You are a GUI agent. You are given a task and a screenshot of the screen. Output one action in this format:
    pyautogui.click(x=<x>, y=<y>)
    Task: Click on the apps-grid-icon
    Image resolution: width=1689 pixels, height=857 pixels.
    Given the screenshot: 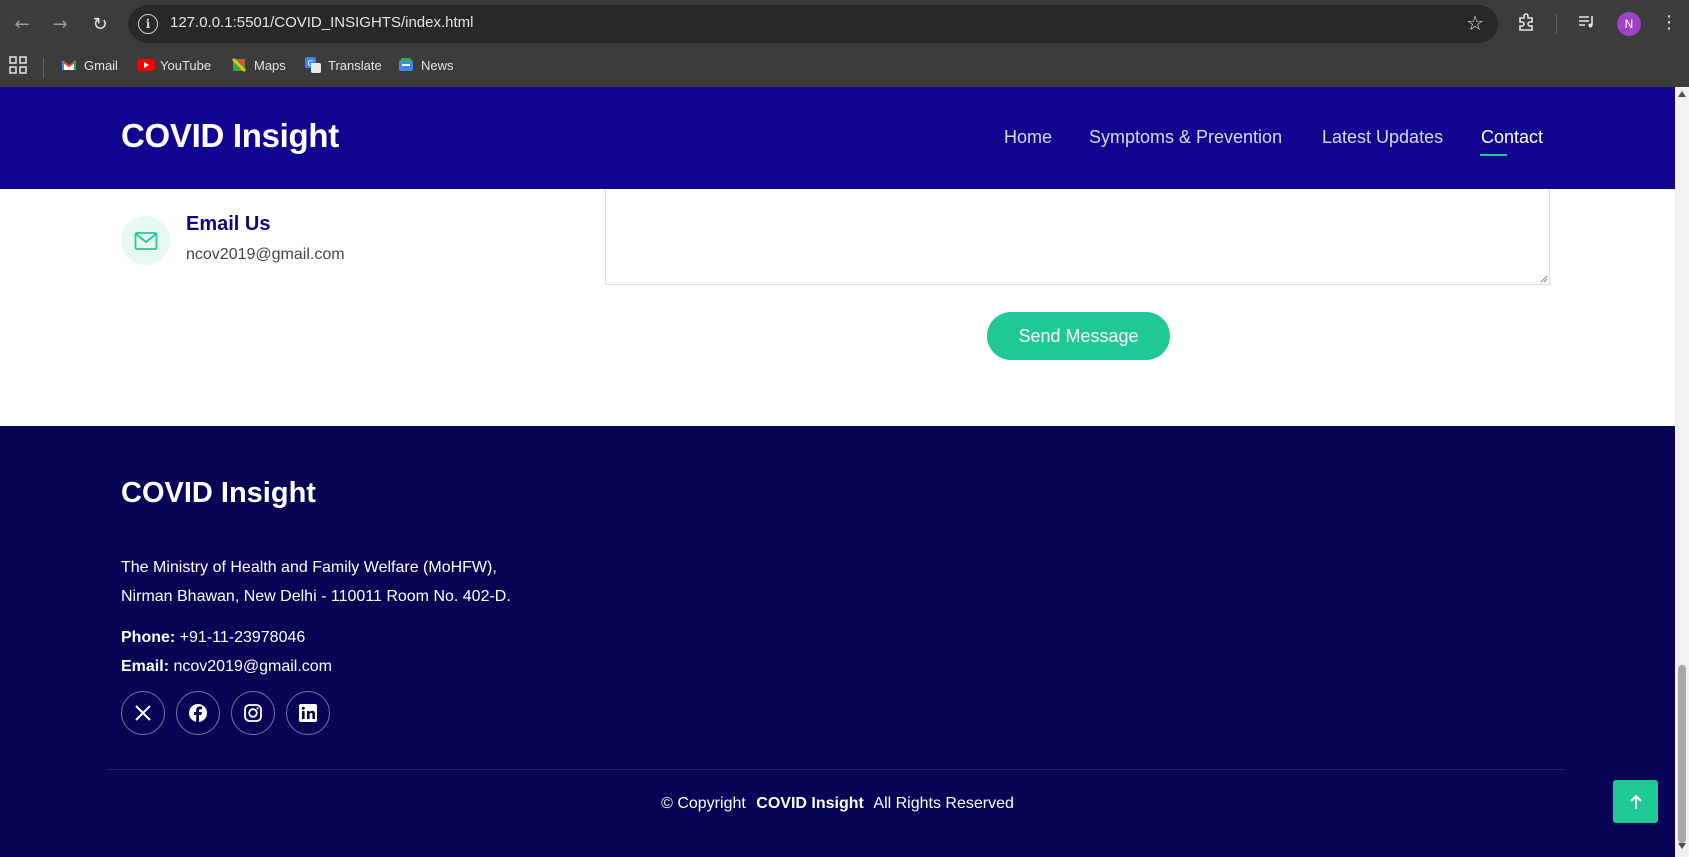 What is the action you would take?
    pyautogui.click(x=18, y=67)
    